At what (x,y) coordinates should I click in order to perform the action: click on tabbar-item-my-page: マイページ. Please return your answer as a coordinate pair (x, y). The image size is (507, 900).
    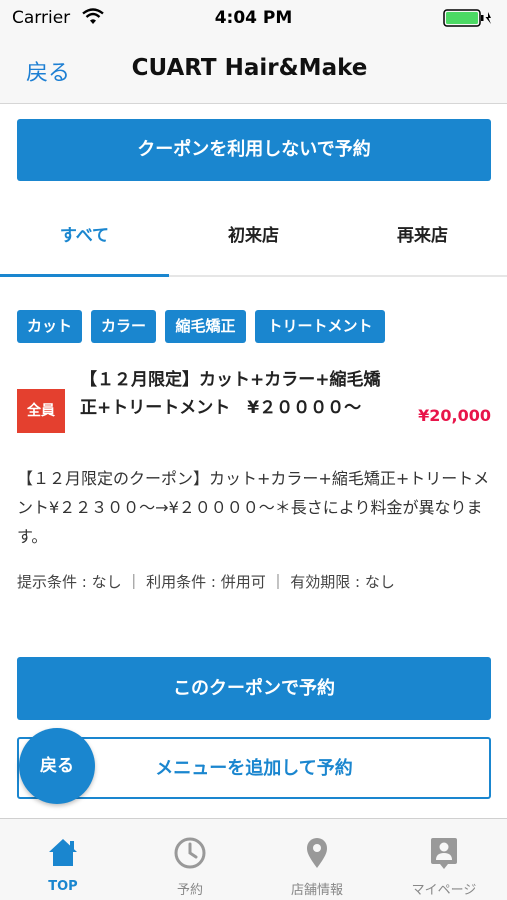
    Looking at the image, I should click on (444, 859).